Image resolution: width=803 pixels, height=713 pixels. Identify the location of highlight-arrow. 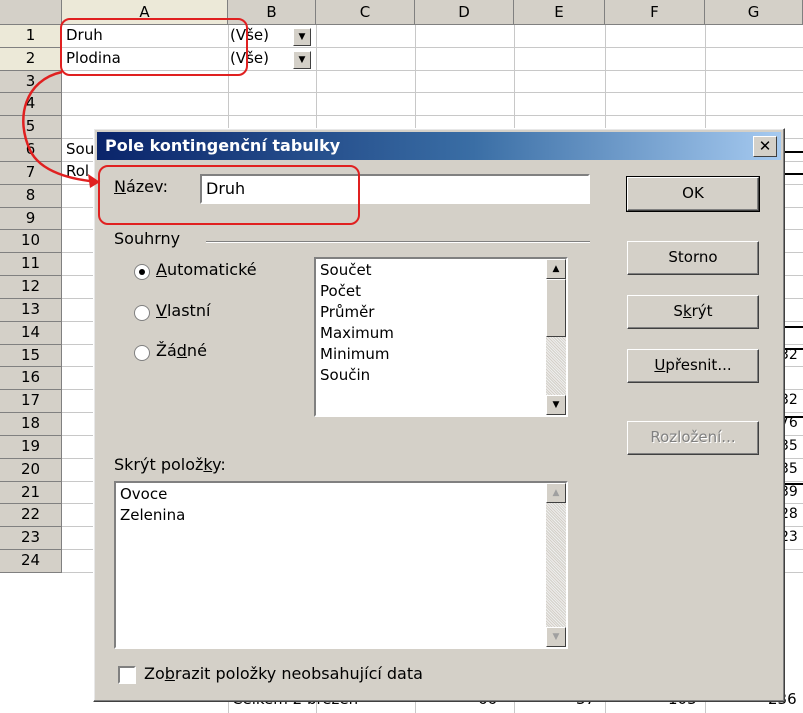
(61, 129).